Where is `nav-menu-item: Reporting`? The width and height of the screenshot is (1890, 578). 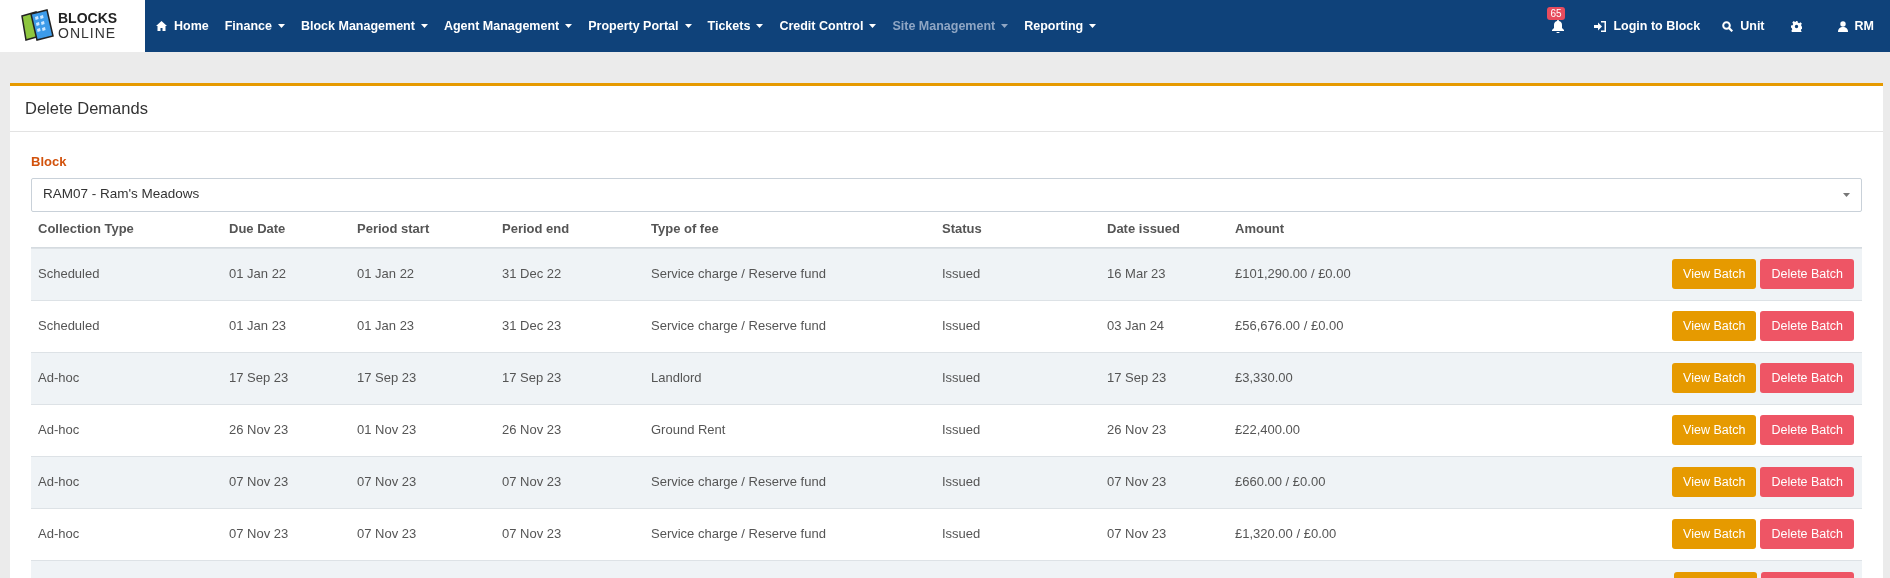 nav-menu-item: Reporting is located at coordinates (1060, 26).